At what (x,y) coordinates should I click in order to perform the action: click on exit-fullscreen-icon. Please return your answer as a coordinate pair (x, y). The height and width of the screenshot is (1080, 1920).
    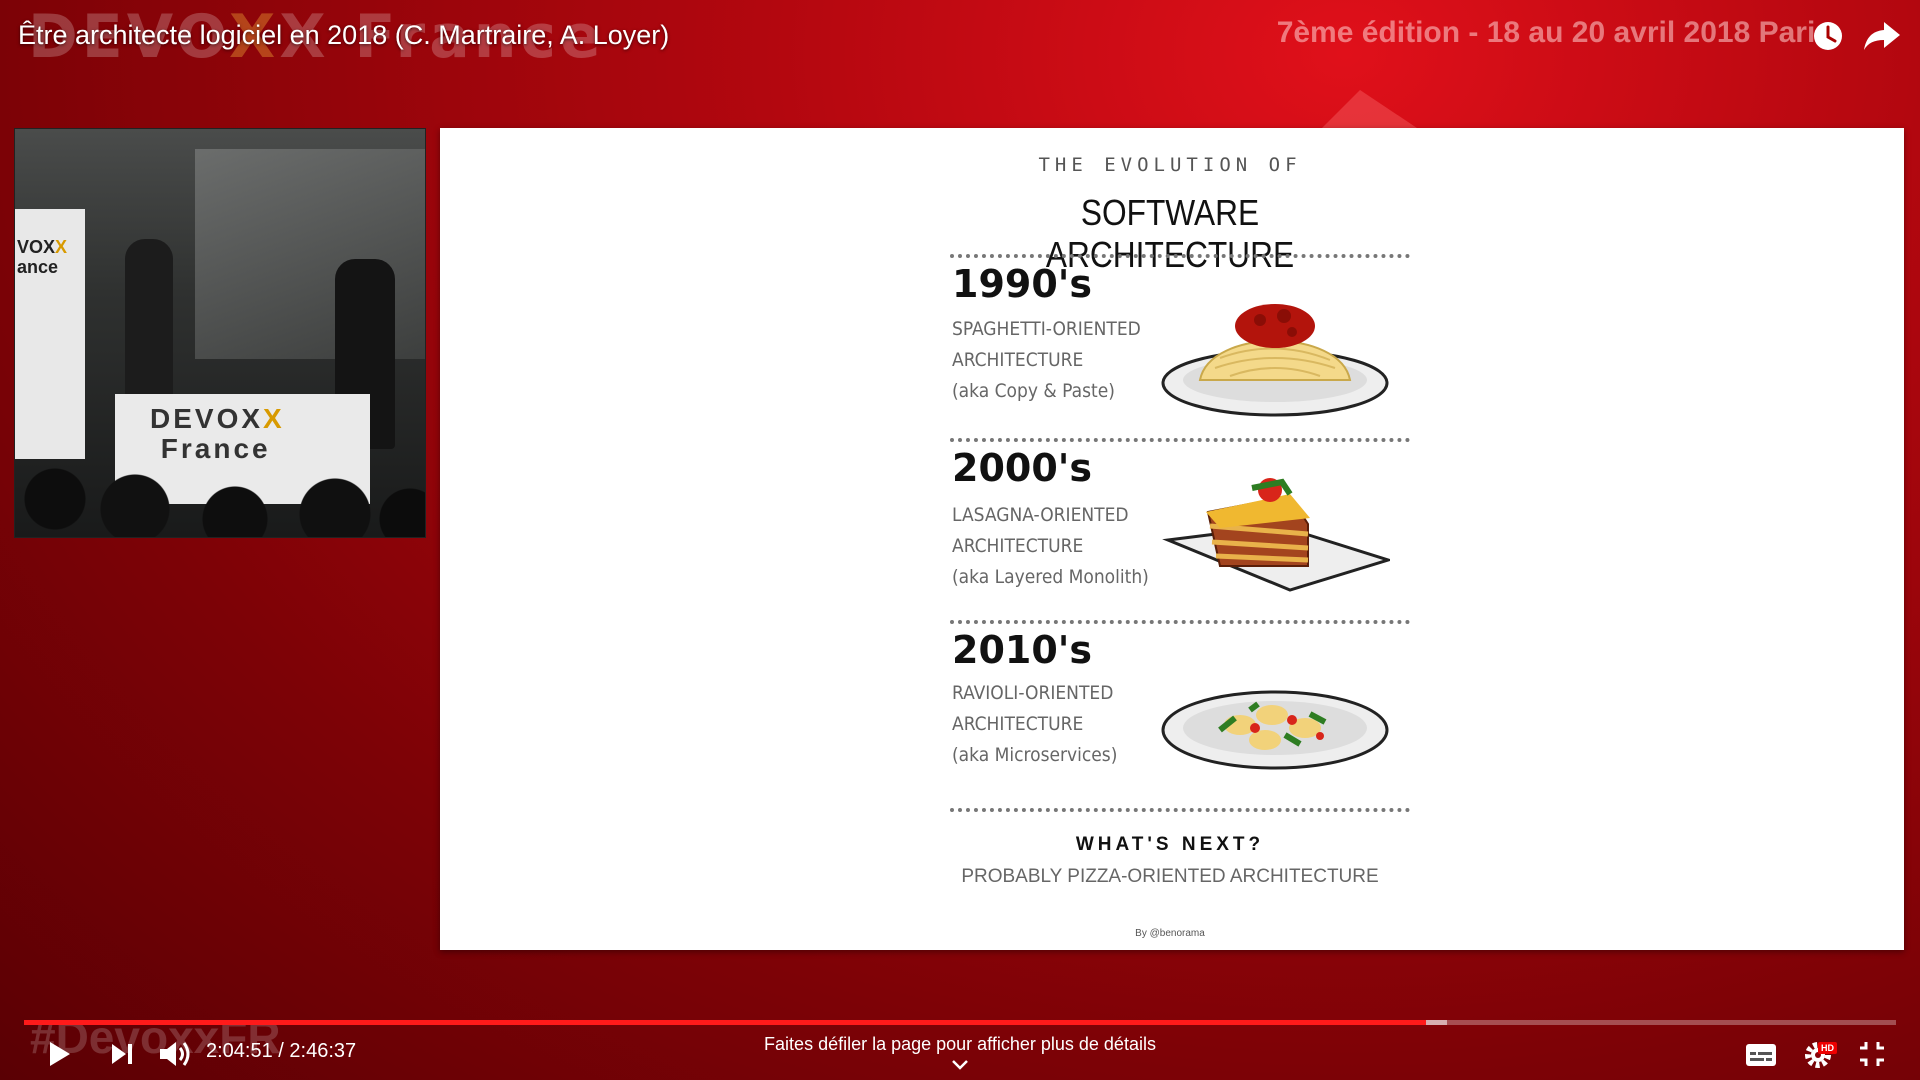
    Looking at the image, I should click on (1872, 1054).